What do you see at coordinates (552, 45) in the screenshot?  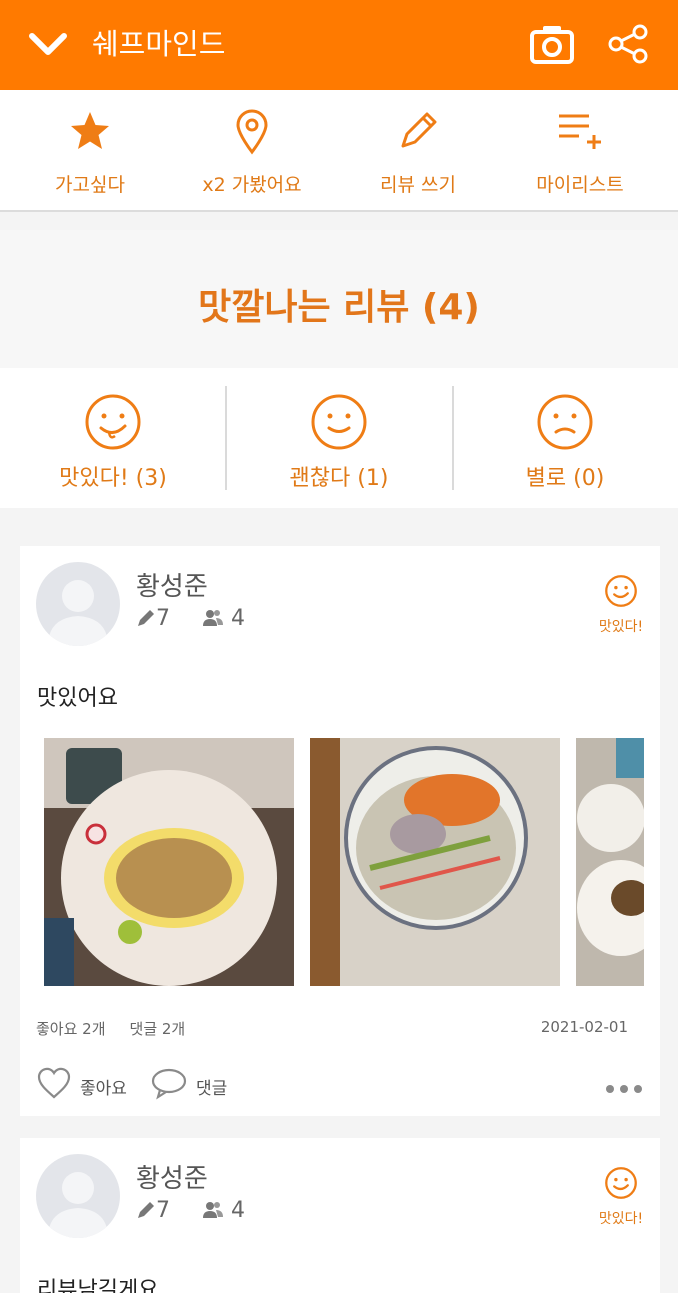 I see `camera-icon` at bounding box center [552, 45].